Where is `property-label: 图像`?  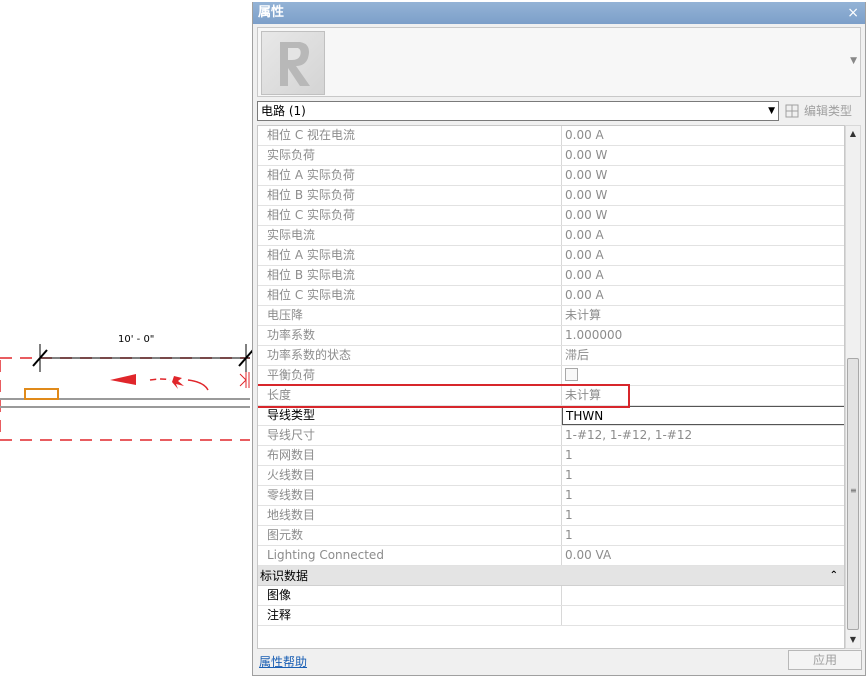
property-label: 图像 is located at coordinates (410, 595).